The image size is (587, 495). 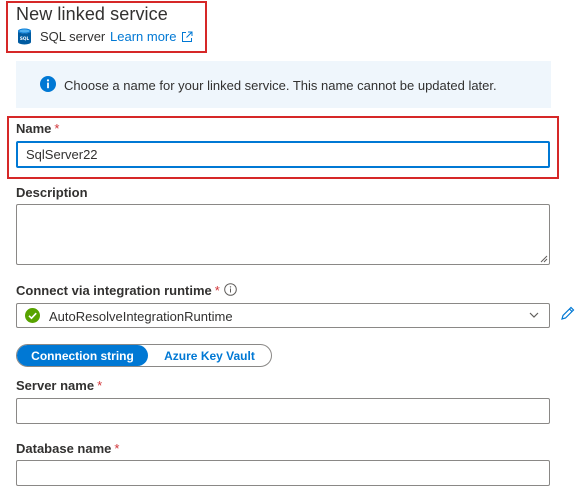 I want to click on description-label: Description, so click(x=52, y=192).